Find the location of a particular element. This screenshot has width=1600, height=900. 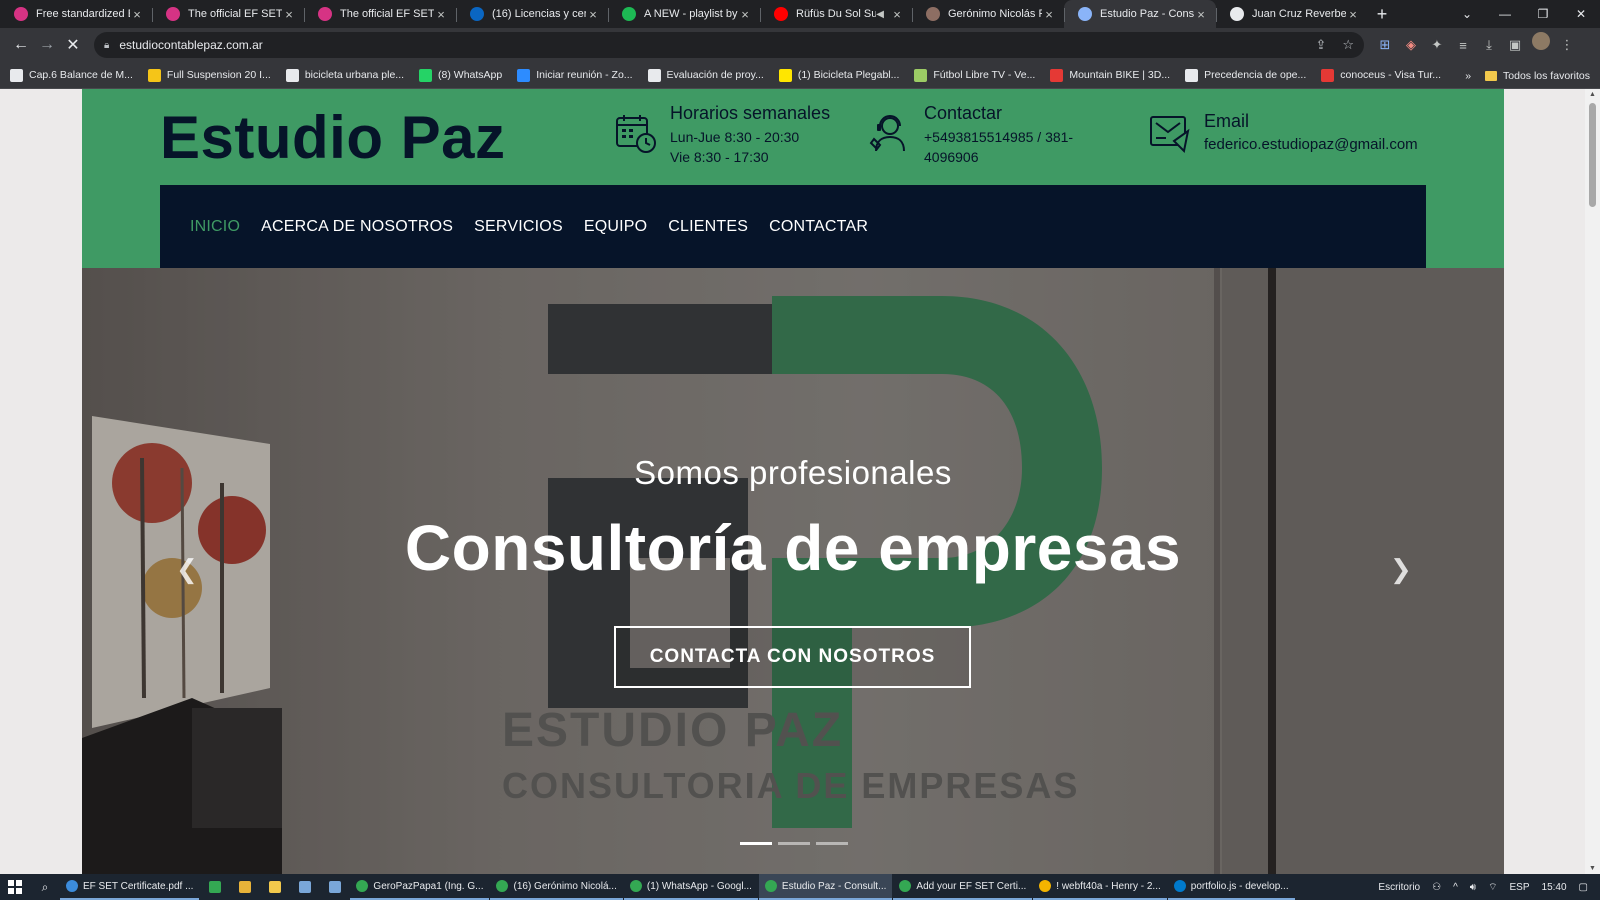

media-control-icon: ≡ is located at coordinates (1463, 45).